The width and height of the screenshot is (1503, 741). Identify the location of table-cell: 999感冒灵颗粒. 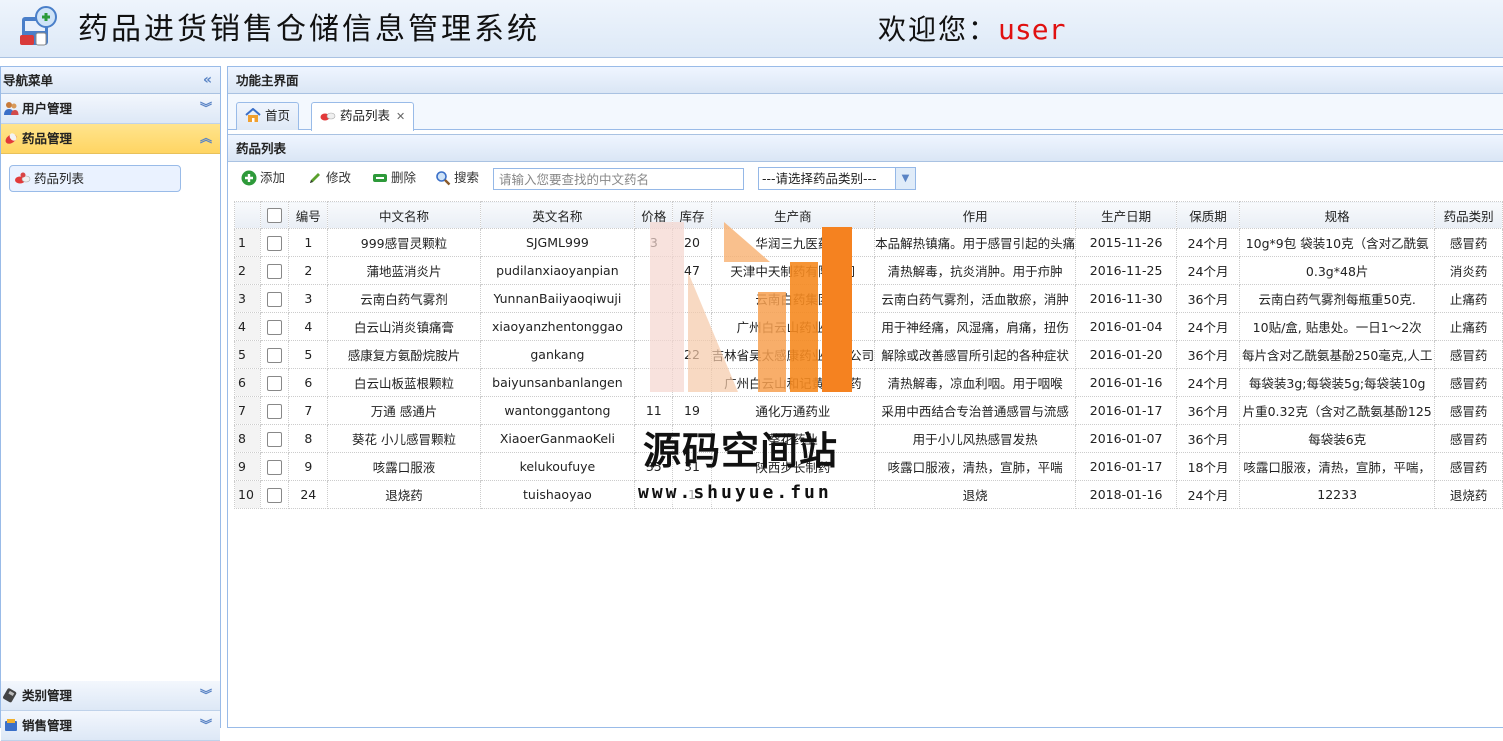
(404, 242).